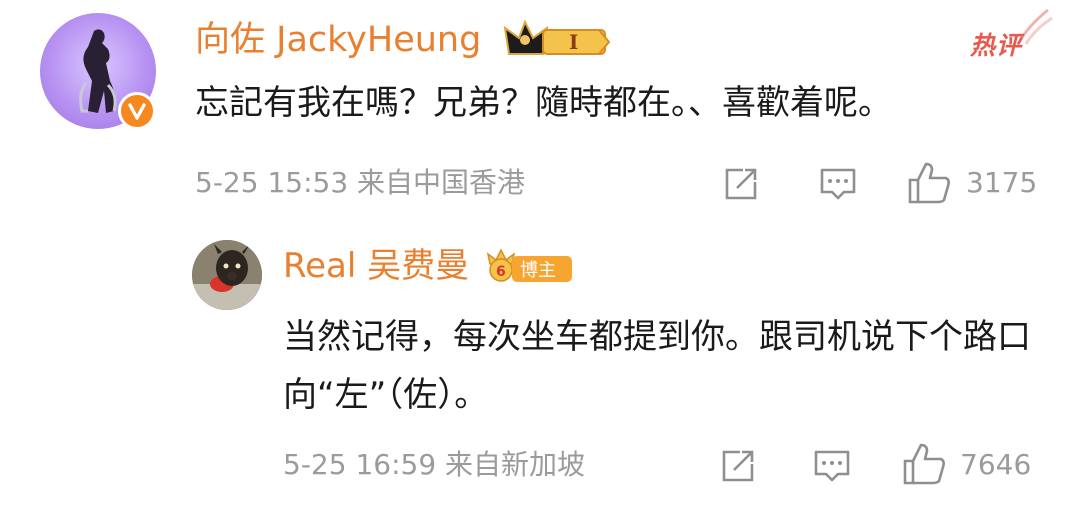 The image size is (1080, 505). I want to click on like-count: 7646, so click(996, 464).